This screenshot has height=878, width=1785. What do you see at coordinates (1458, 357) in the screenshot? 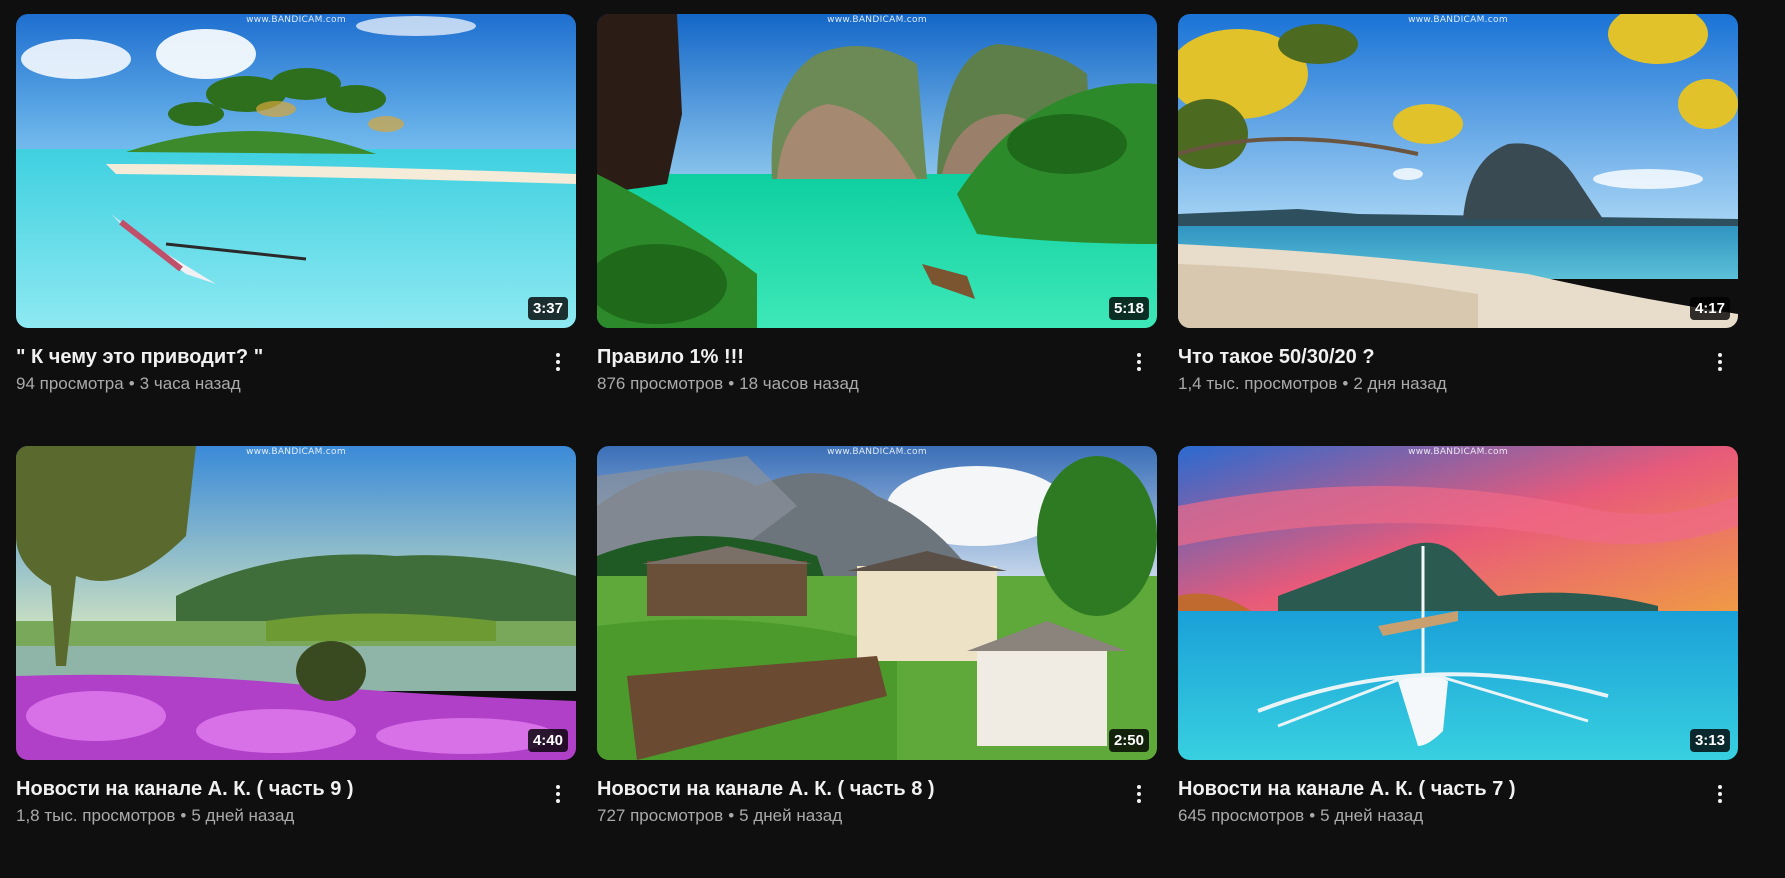
I see `video-title: Что такое 50/30/20 ?` at bounding box center [1458, 357].